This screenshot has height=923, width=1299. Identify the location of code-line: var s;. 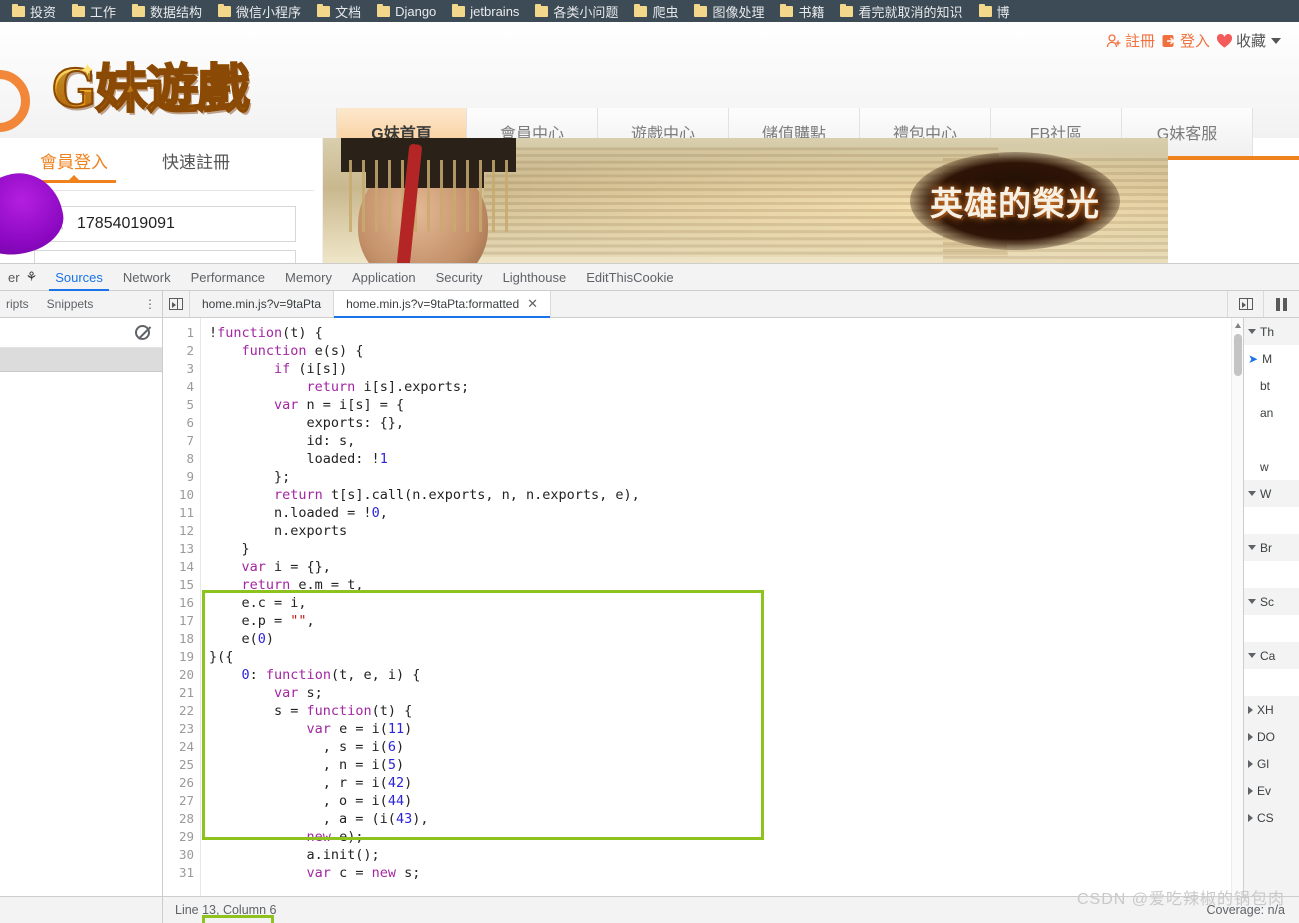
(726, 693).